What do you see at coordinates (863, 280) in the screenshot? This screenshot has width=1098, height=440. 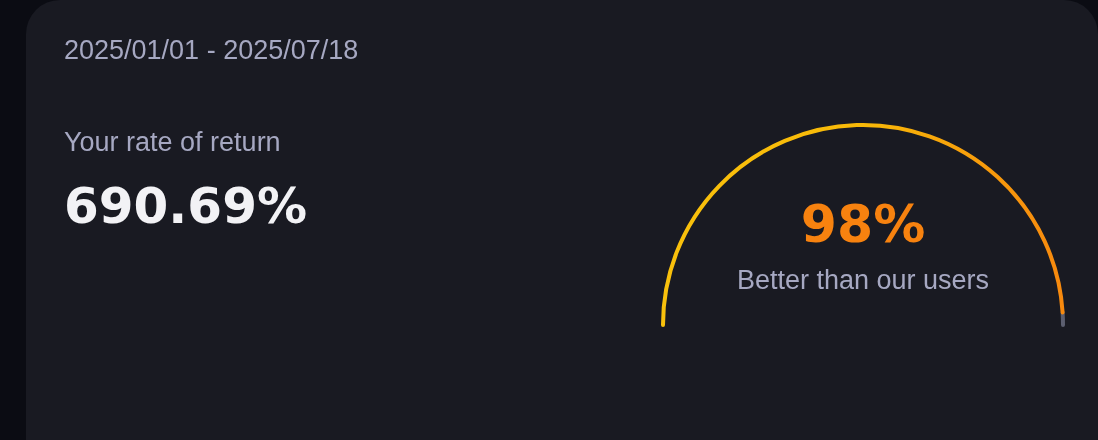 I see `percentile-caption: Better than our users` at bounding box center [863, 280].